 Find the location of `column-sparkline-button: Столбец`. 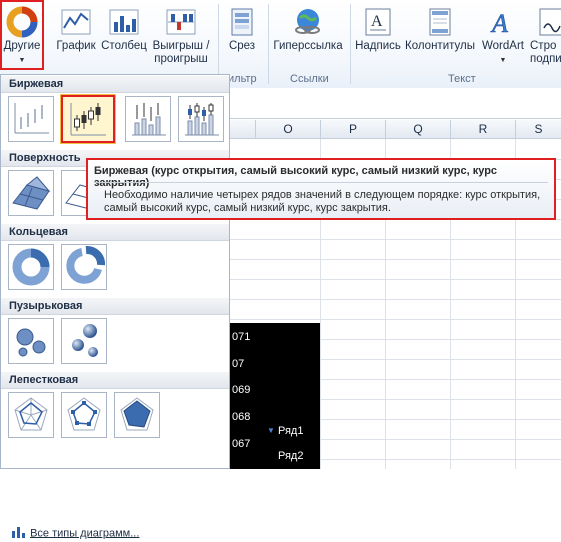

column-sparkline-button: Столбец is located at coordinates (124, 35).